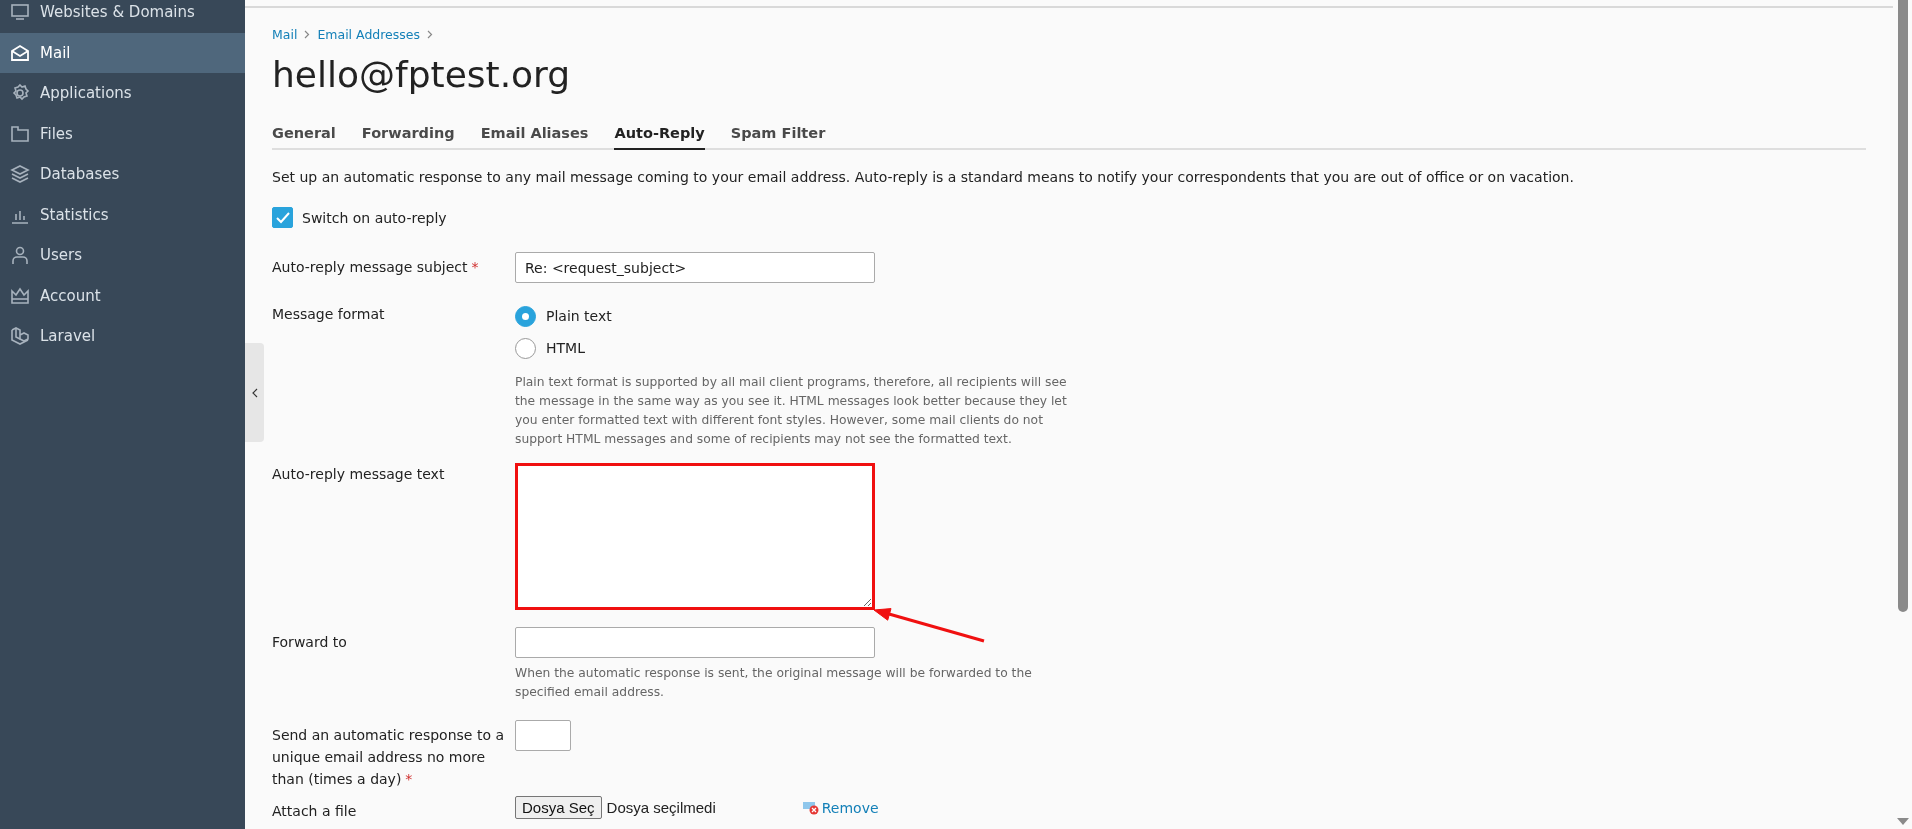 The height and width of the screenshot is (829, 1912). What do you see at coordinates (20, 295) in the screenshot?
I see `crown-icon` at bounding box center [20, 295].